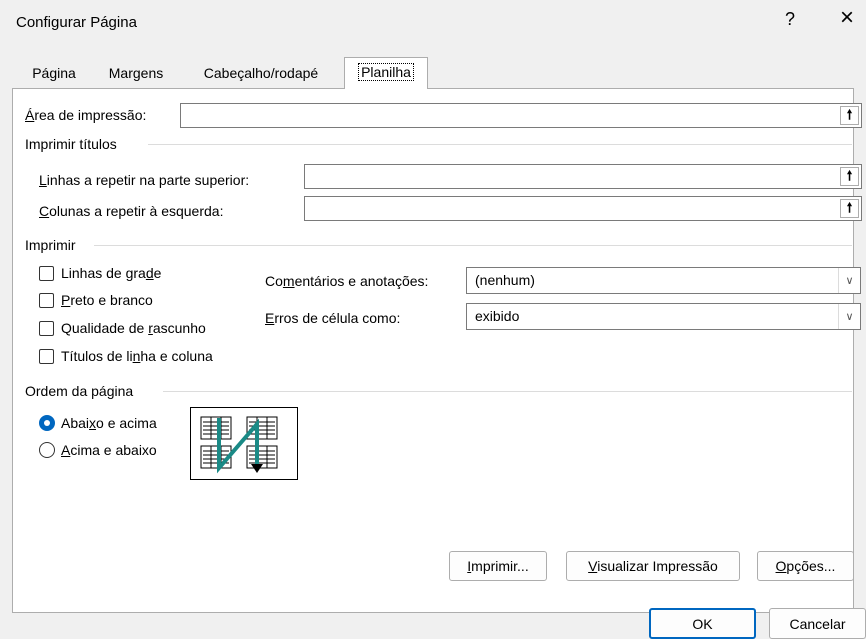  What do you see at coordinates (847, 18) in the screenshot?
I see `close-icon: ×` at bounding box center [847, 18].